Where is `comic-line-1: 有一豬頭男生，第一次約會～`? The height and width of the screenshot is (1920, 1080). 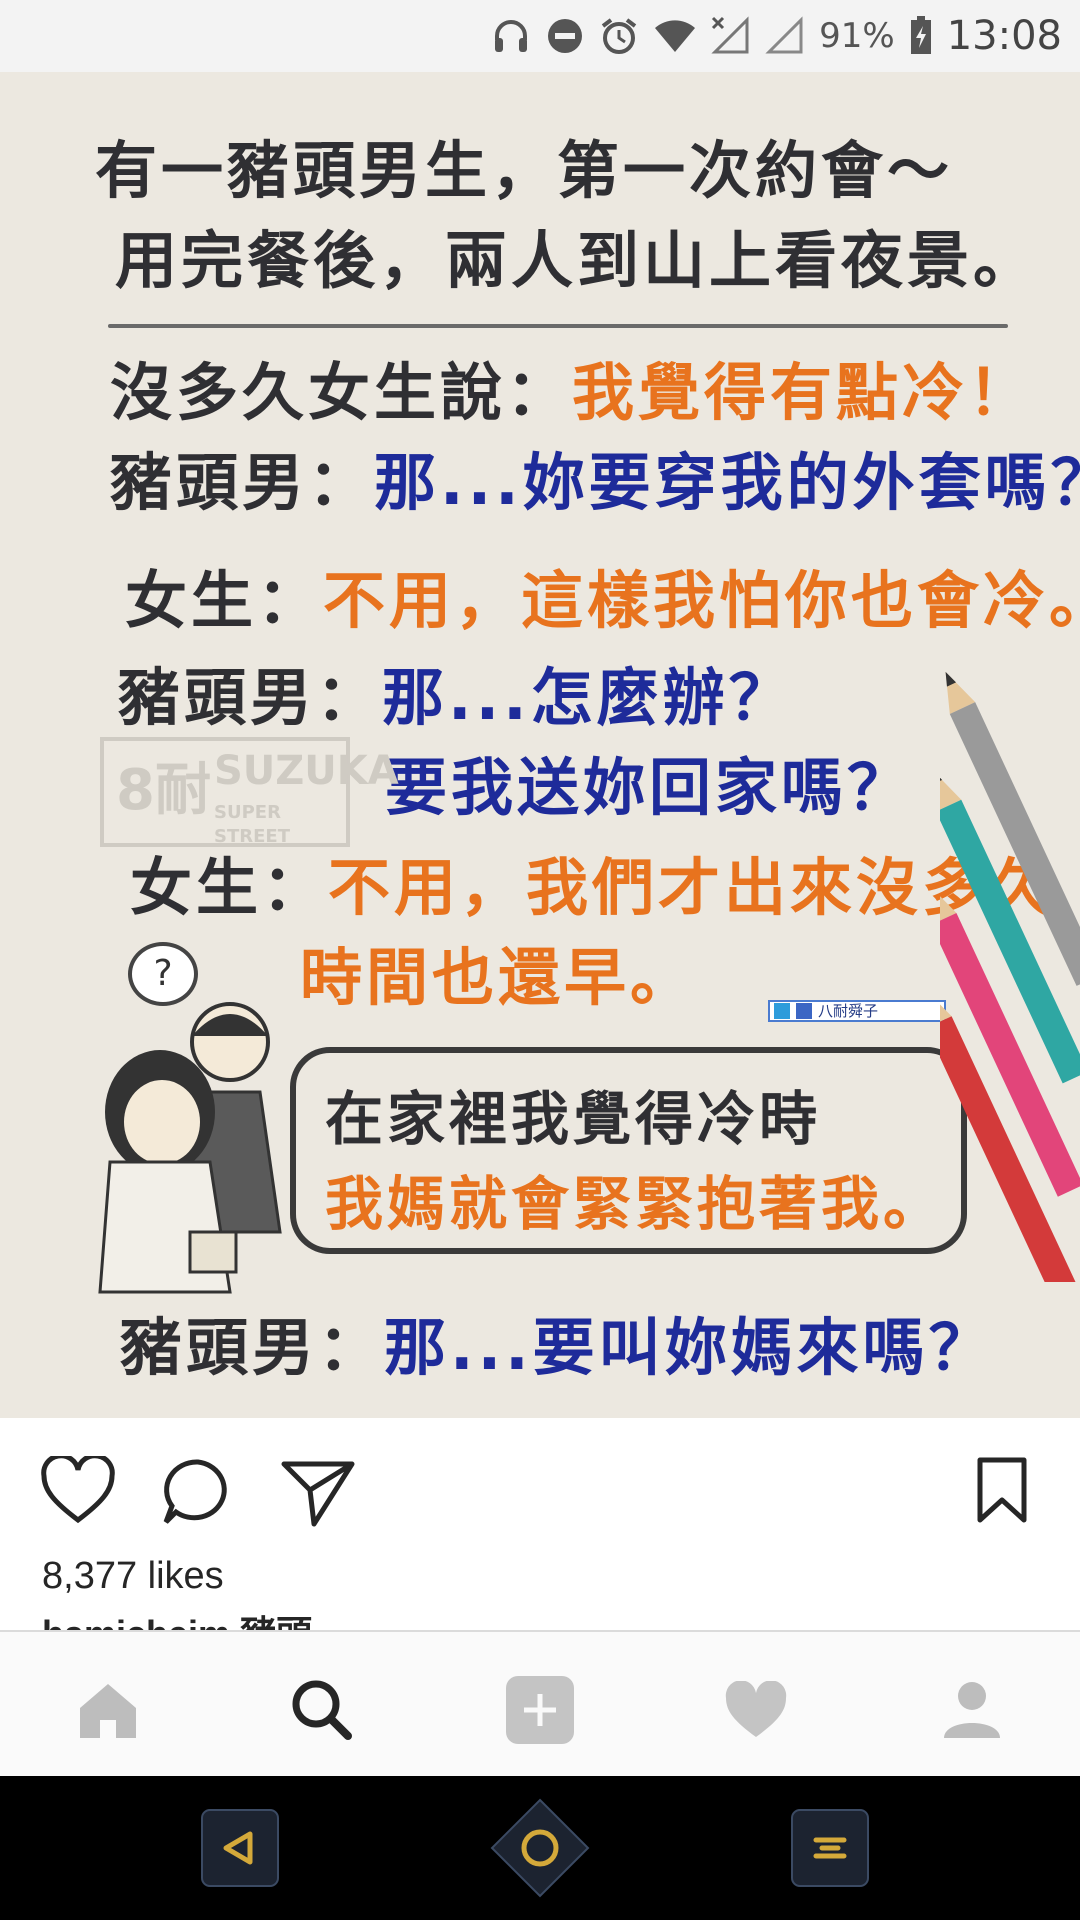
comic-line-1: 有一豬頭男生，第一次約會～ is located at coordinates (524, 170).